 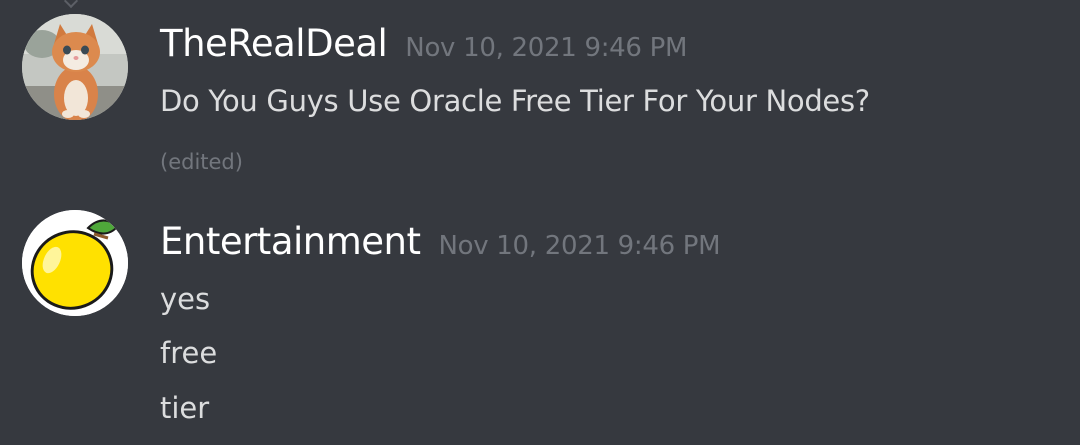 I want to click on kitten-avatar-icon, so click(x=75, y=67).